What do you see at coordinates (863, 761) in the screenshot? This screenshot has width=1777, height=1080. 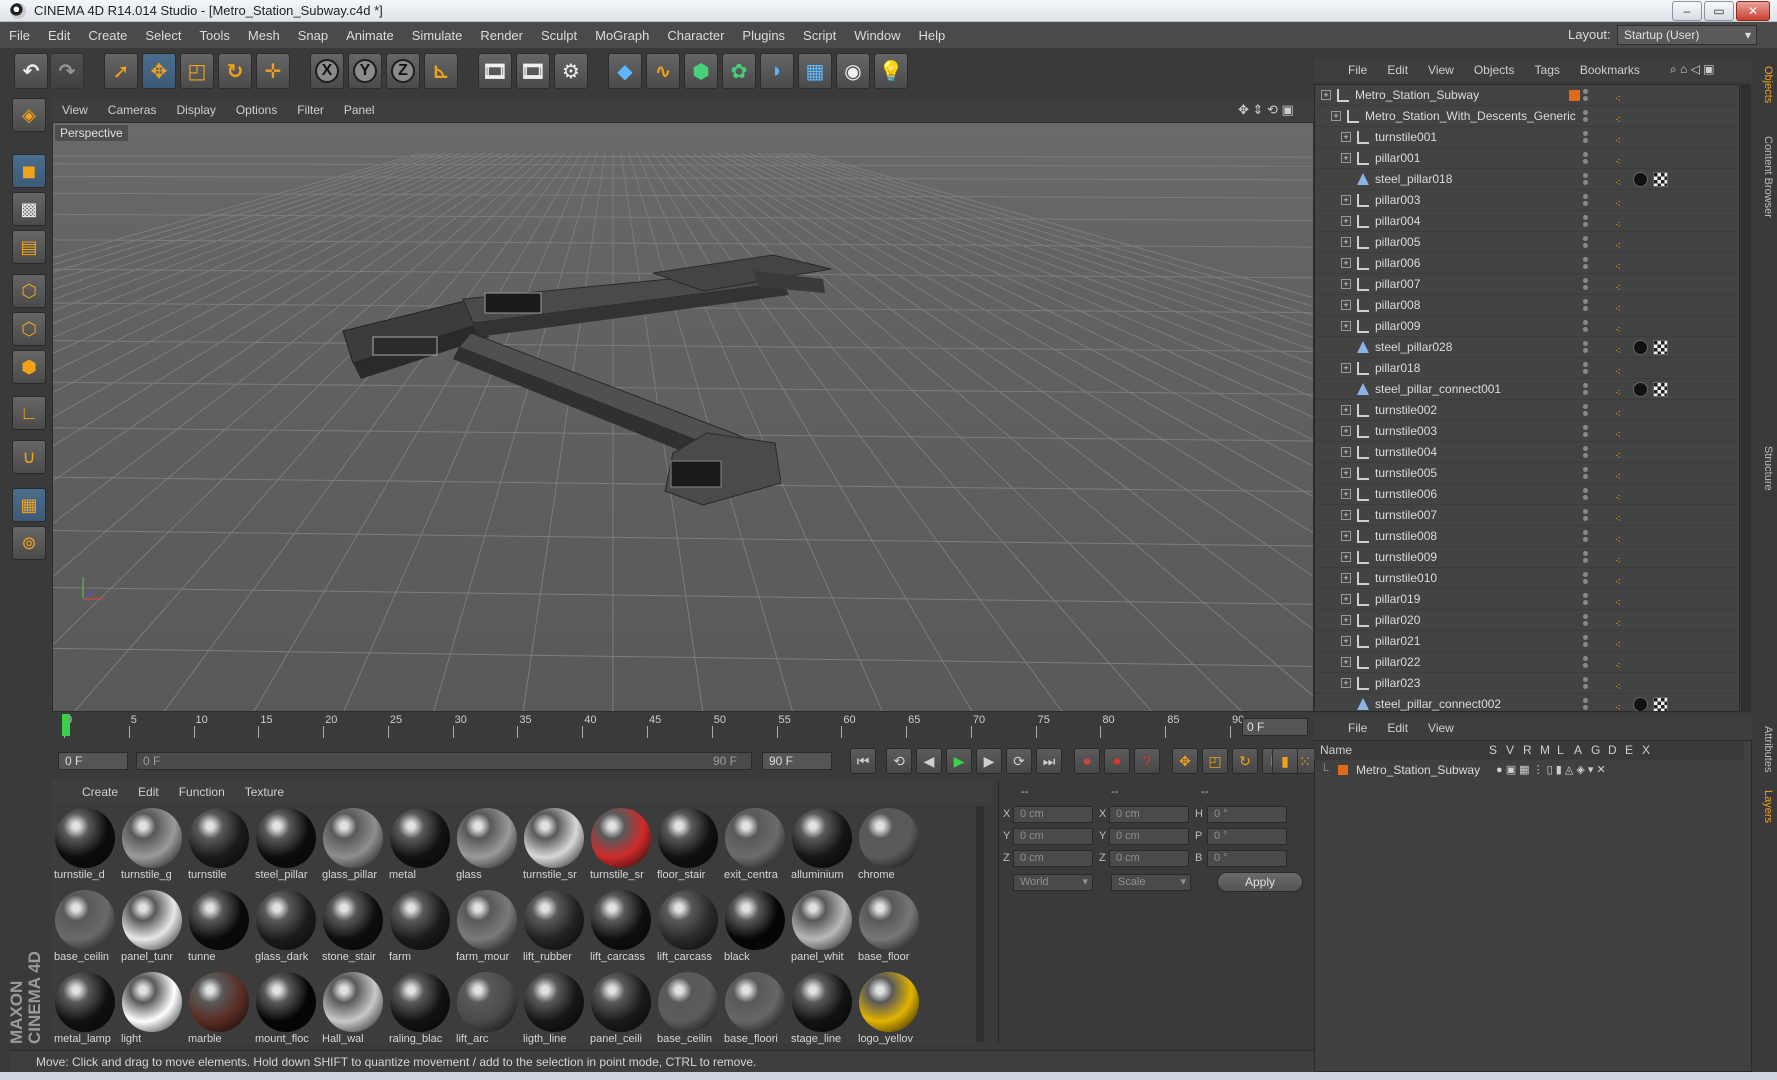 I see `go-to-start-icon: ⏮` at bounding box center [863, 761].